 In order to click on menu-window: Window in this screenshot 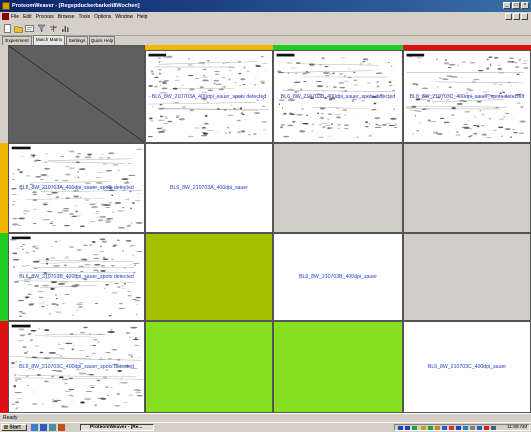, I will do `click(124, 17)`.